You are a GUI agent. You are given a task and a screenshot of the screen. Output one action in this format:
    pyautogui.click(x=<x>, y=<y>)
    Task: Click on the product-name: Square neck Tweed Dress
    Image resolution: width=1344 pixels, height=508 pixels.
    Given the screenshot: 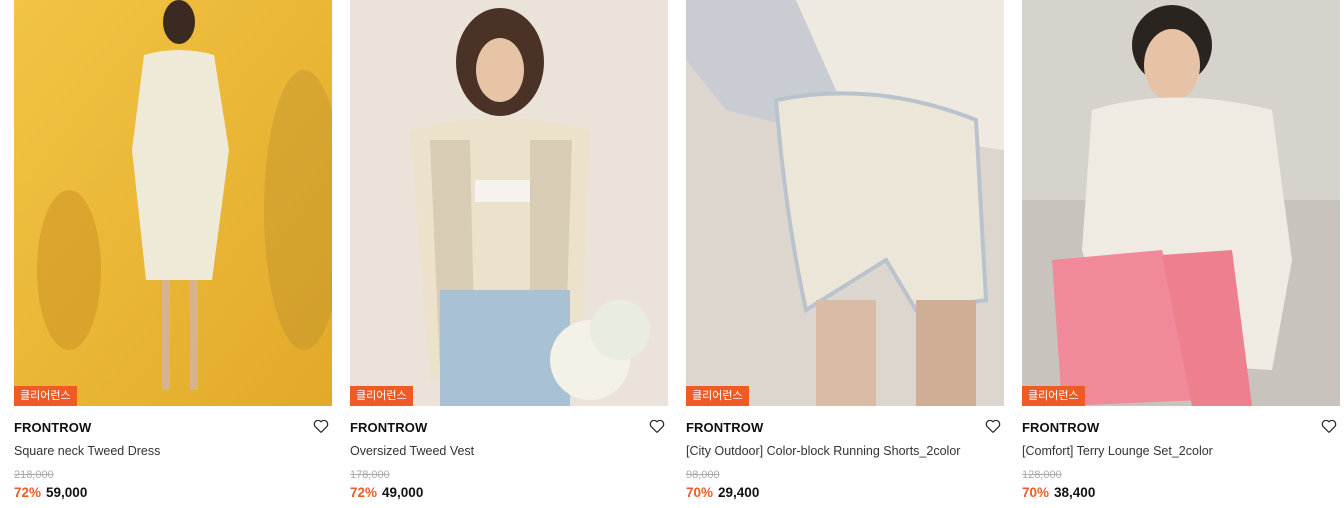 What is the action you would take?
    pyautogui.click(x=159, y=451)
    